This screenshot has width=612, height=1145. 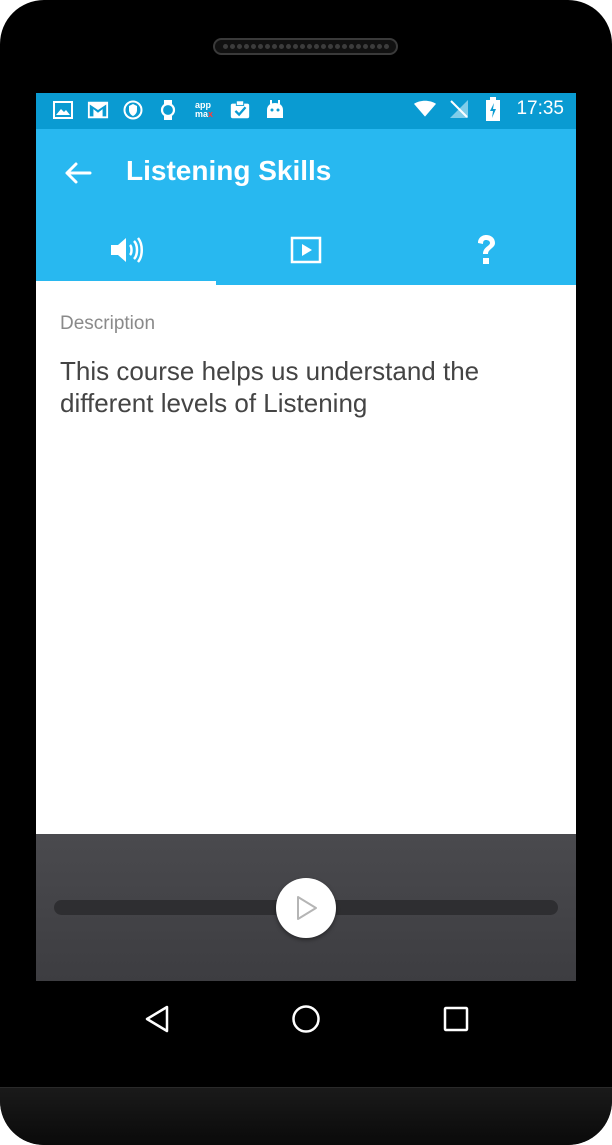 I want to click on back-triangle-icon, so click(x=157, y=1019).